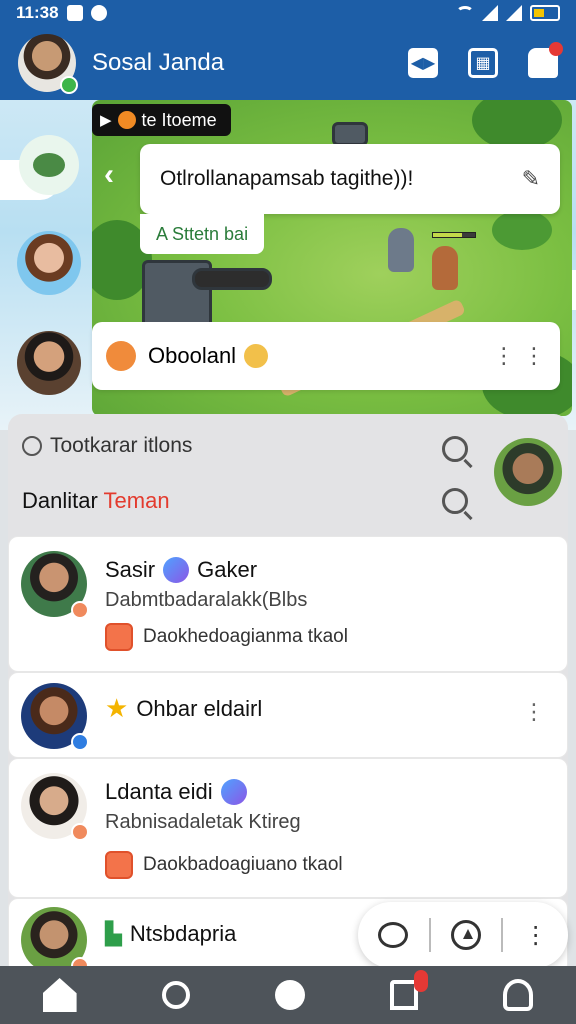  I want to click on friend-note: Daokbadoagiuano tkaol, so click(224, 865).